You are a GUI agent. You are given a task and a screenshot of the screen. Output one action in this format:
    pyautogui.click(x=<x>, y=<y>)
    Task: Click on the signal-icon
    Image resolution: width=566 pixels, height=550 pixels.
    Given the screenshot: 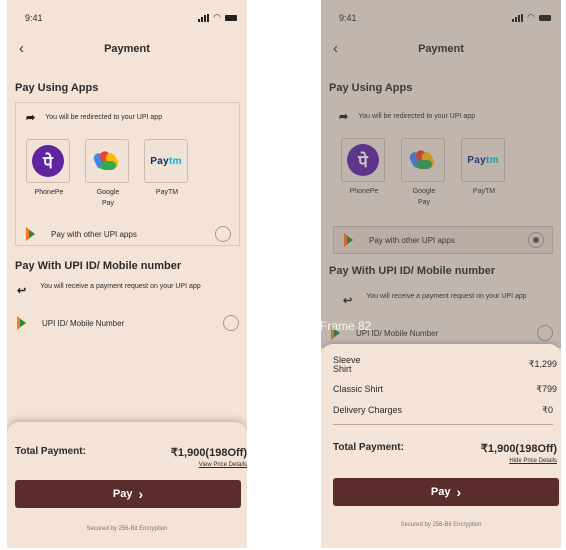 What is the action you would take?
    pyautogui.click(x=204, y=17)
    